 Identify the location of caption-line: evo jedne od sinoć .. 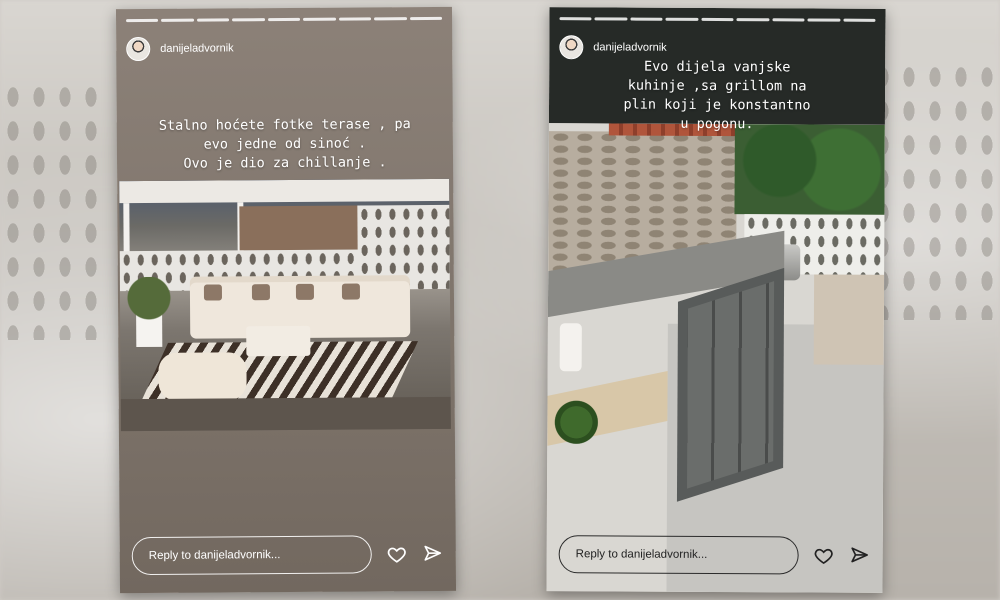
(285, 144).